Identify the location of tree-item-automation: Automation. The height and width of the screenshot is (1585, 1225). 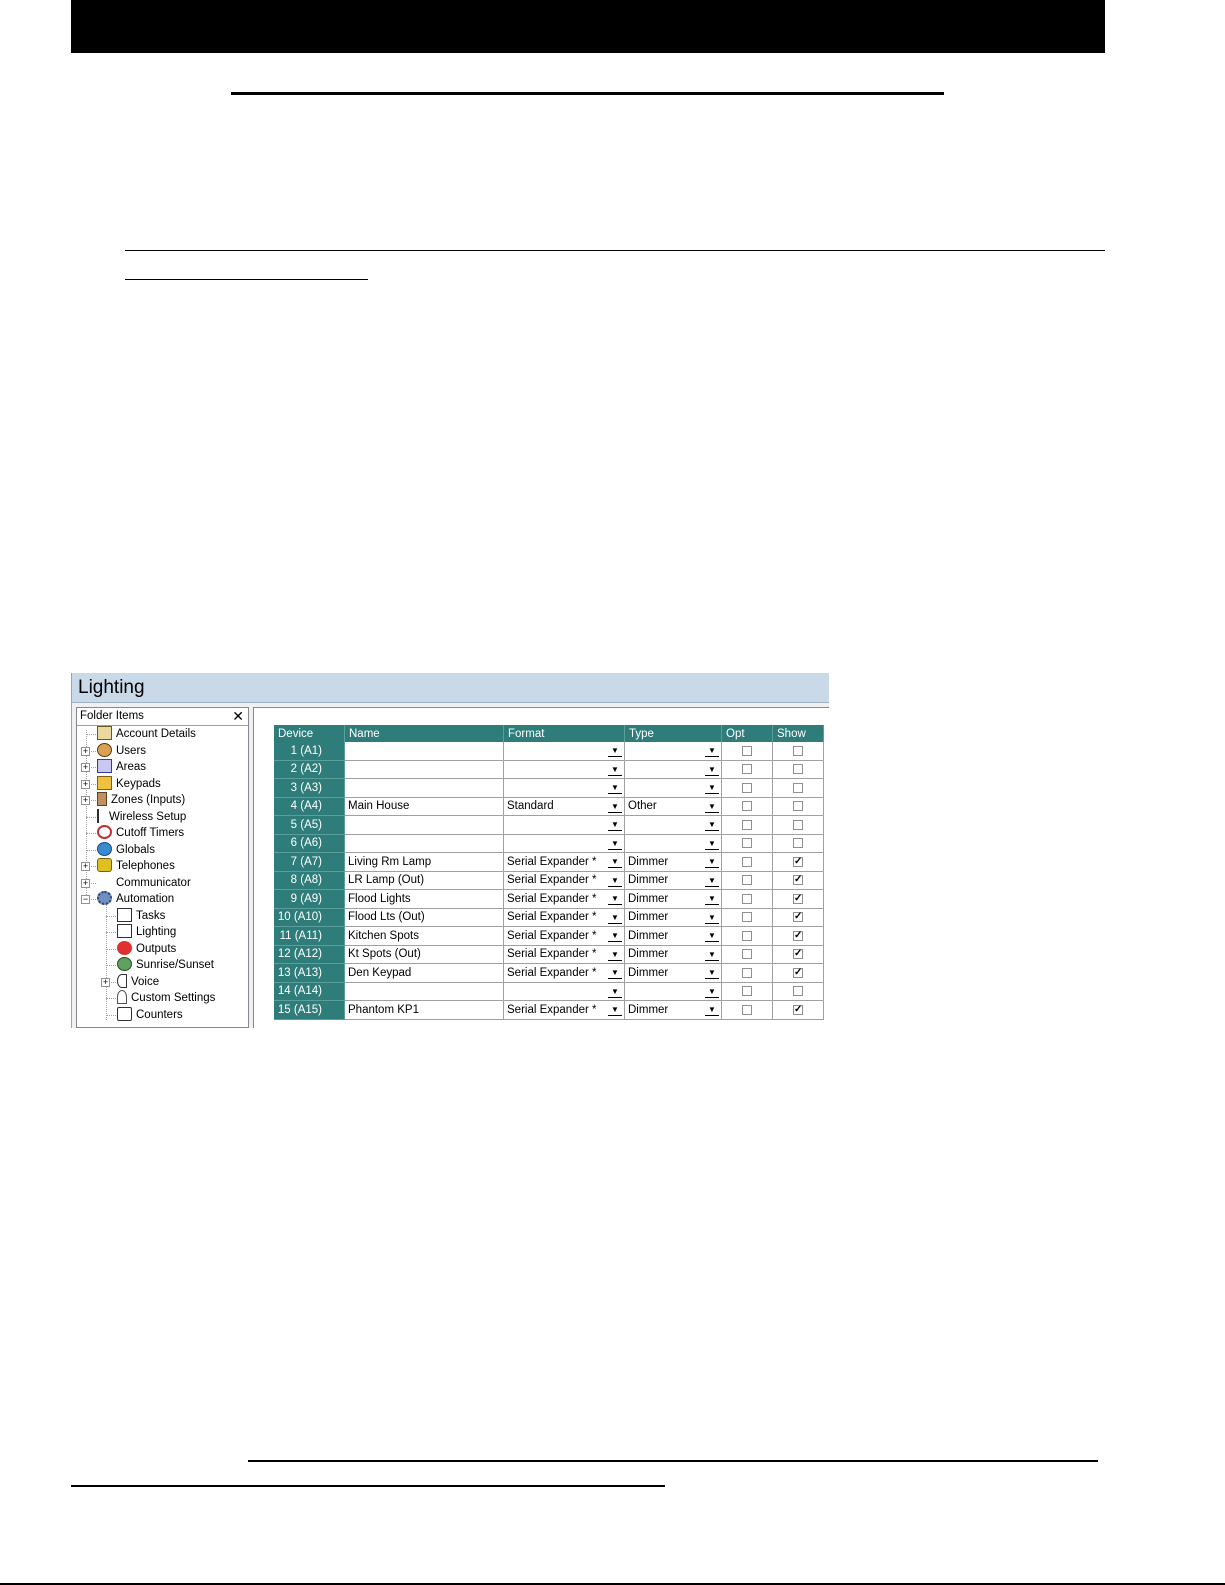
(135, 899).